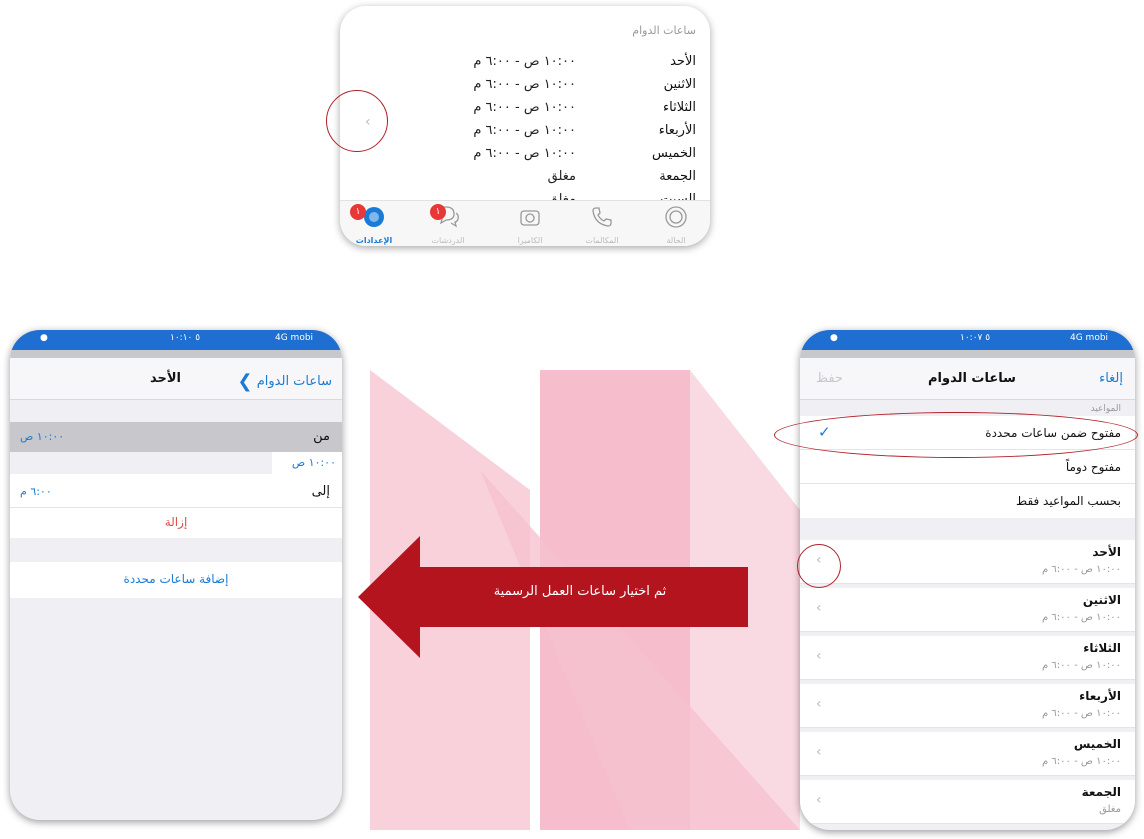 This screenshot has height=839, width=1144. Describe the element at coordinates (42, 436) in the screenshot. I see `from-value: ١٠:٠٠ ص` at that location.